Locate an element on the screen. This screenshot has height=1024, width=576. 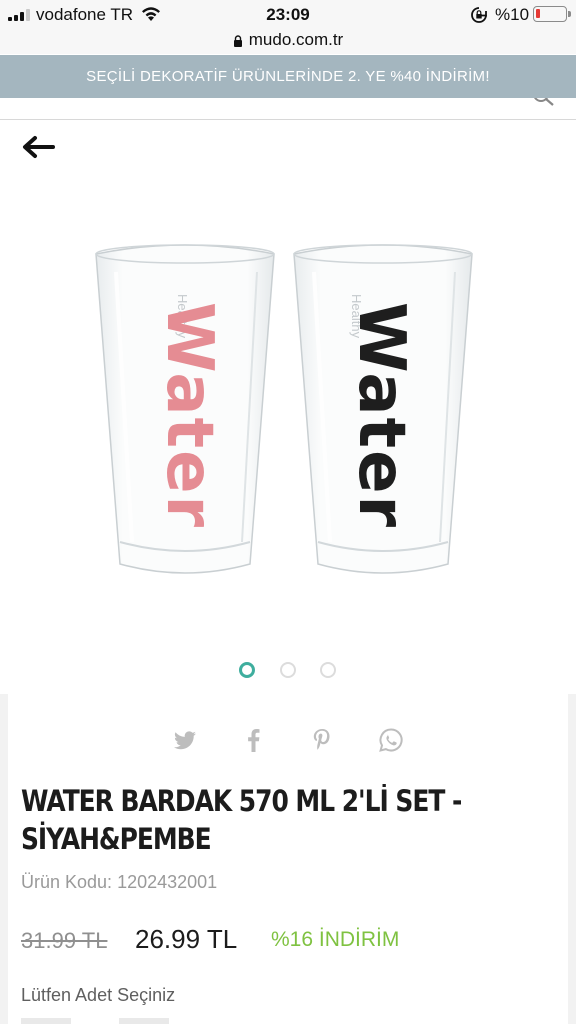
url-bar: mudo.com.tr is located at coordinates (288, 42).